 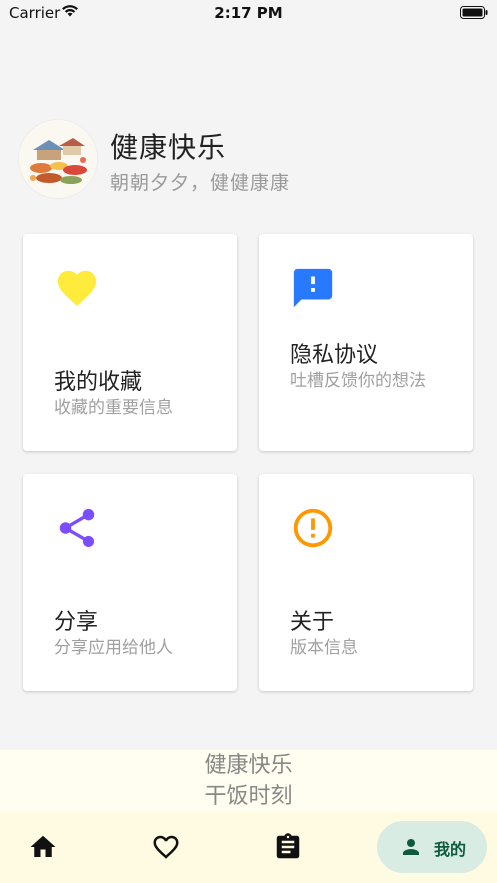 I want to click on home-icon, so click(x=43, y=847).